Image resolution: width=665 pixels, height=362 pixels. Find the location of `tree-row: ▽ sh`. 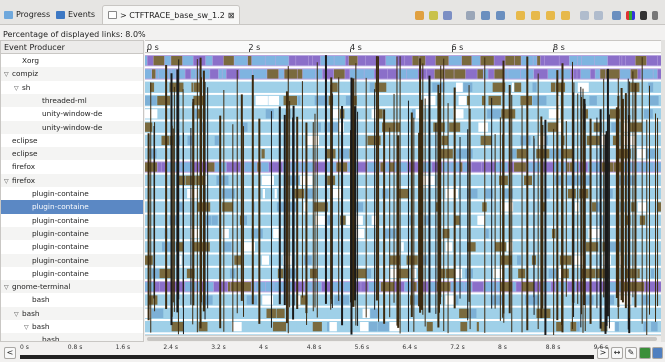

tree-row: ▽ sh is located at coordinates (72, 87).